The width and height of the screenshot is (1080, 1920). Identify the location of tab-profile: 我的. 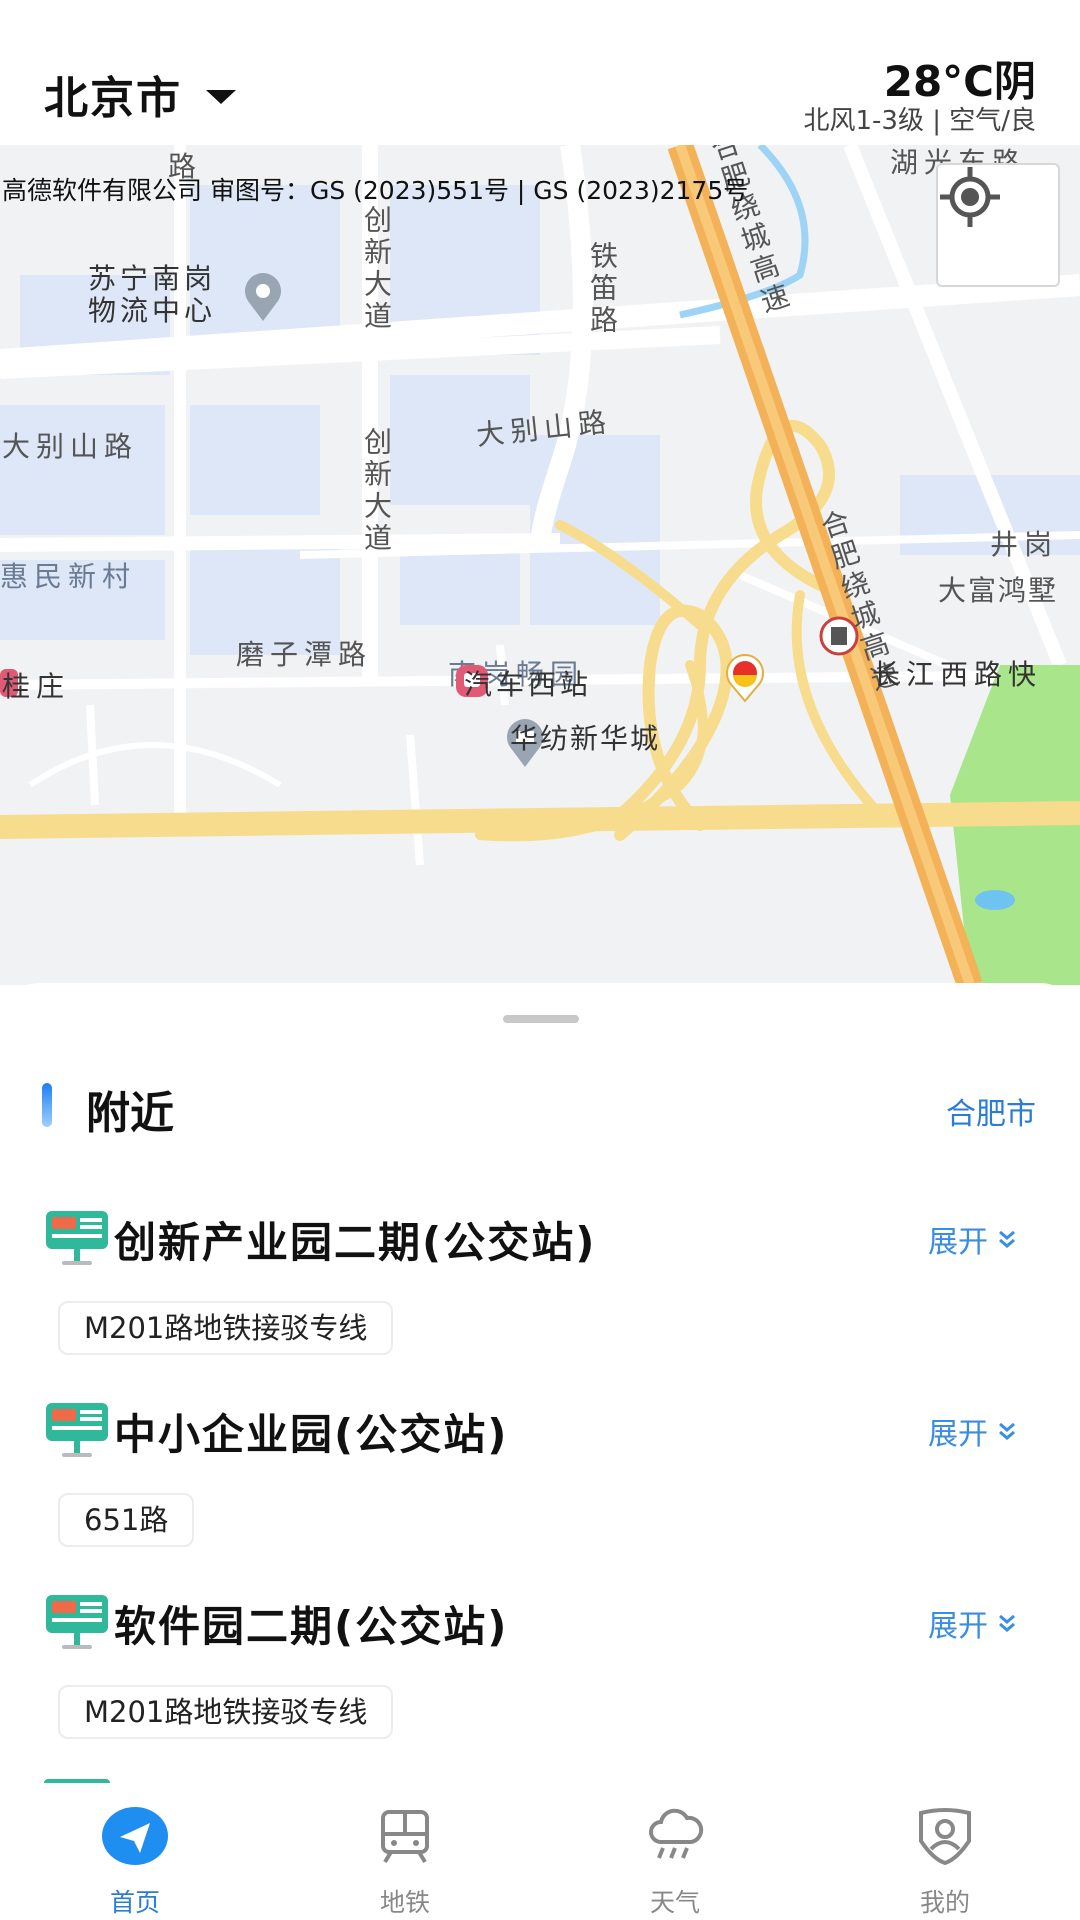
(945, 1851).